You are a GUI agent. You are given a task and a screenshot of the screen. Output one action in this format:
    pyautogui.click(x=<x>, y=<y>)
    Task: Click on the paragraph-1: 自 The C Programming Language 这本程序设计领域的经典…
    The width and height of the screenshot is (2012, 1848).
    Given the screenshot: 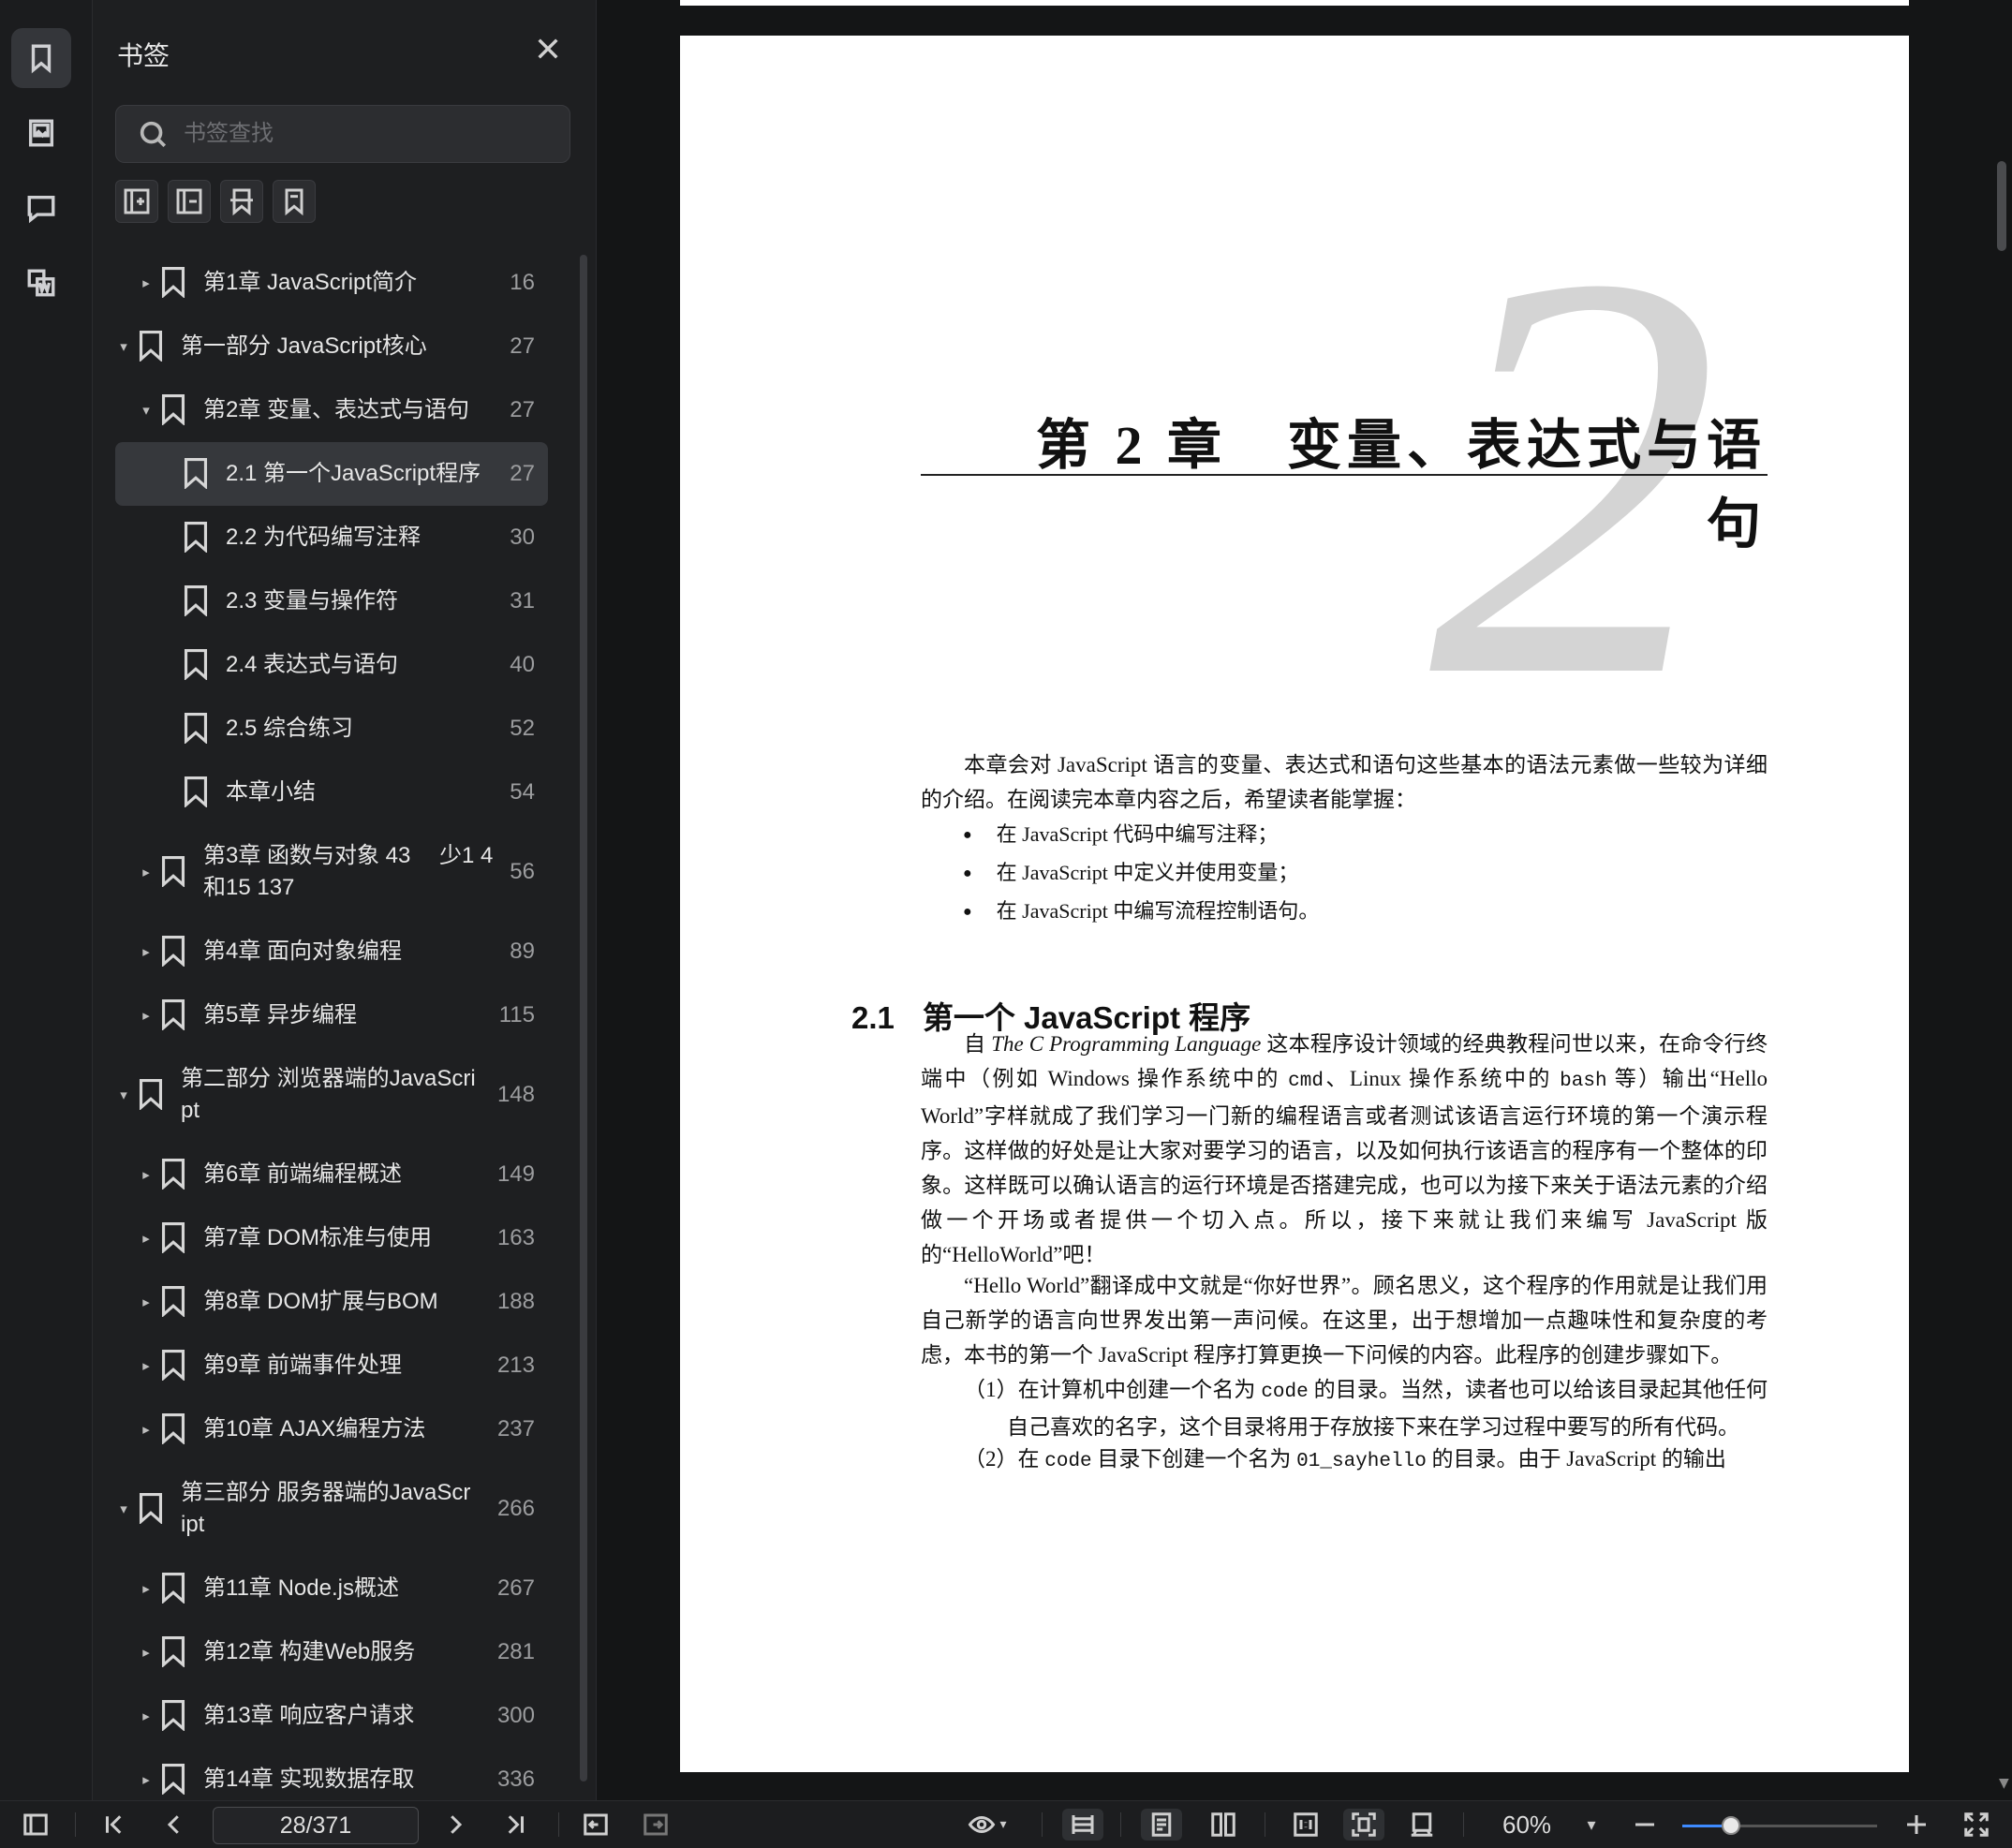 What is the action you would take?
    pyautogui.click(x=1344, y=1149)
    